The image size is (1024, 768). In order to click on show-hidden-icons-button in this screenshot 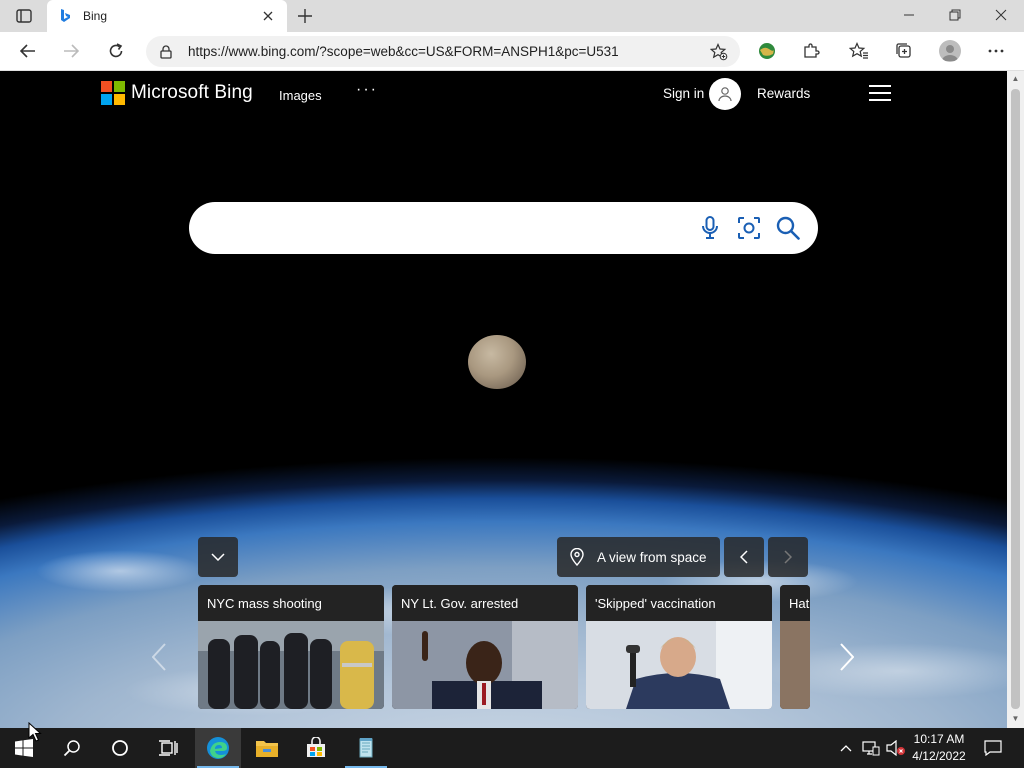, I will do `click(846, 748)`.